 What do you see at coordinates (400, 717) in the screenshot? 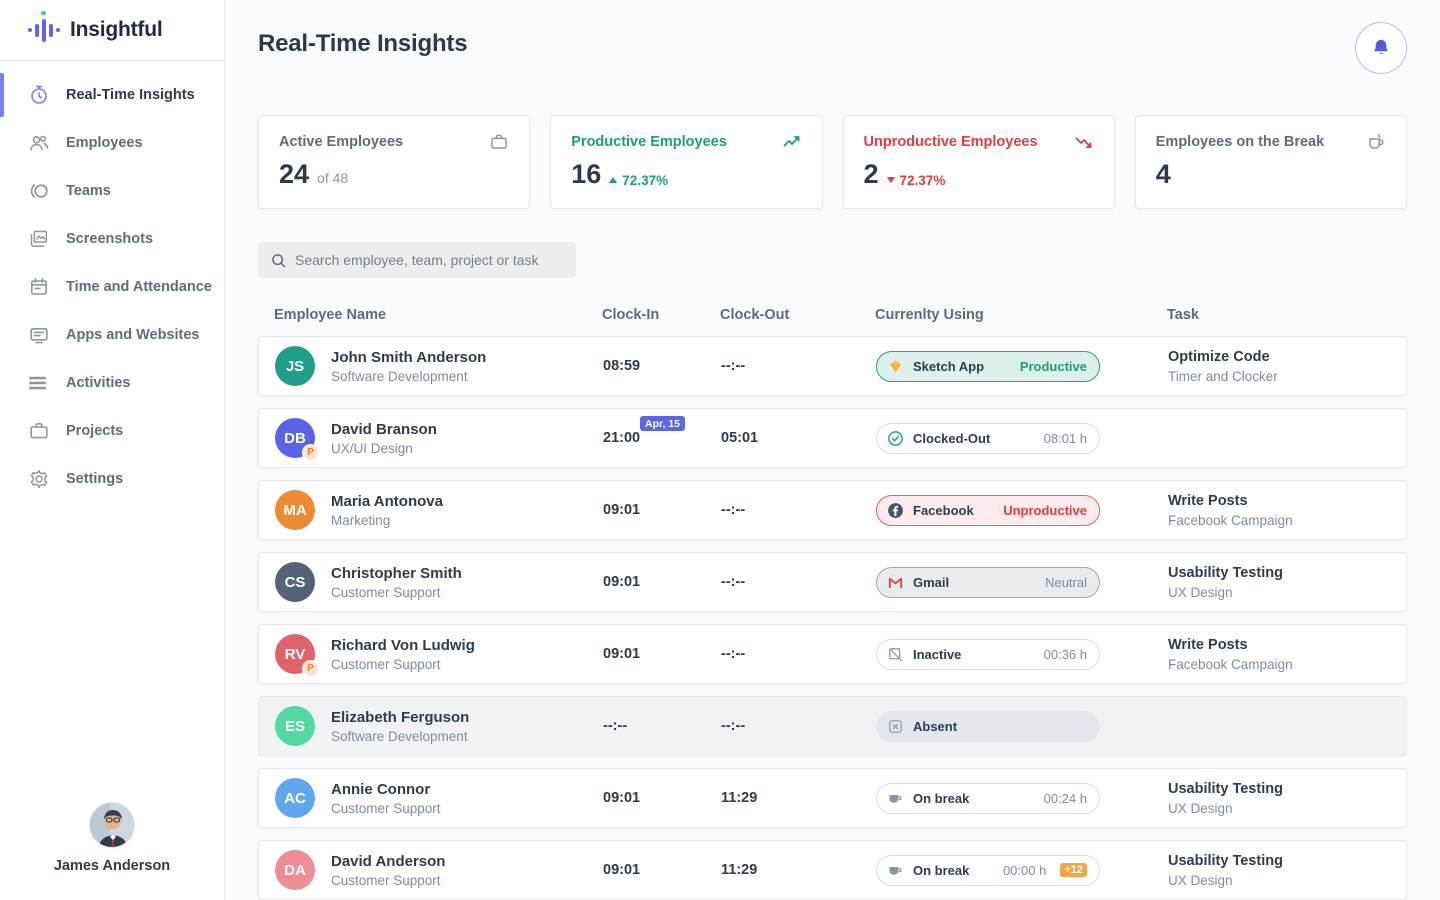
I see `employee-name: Elizabeth Ferguson` at bounding box center [400, 717].